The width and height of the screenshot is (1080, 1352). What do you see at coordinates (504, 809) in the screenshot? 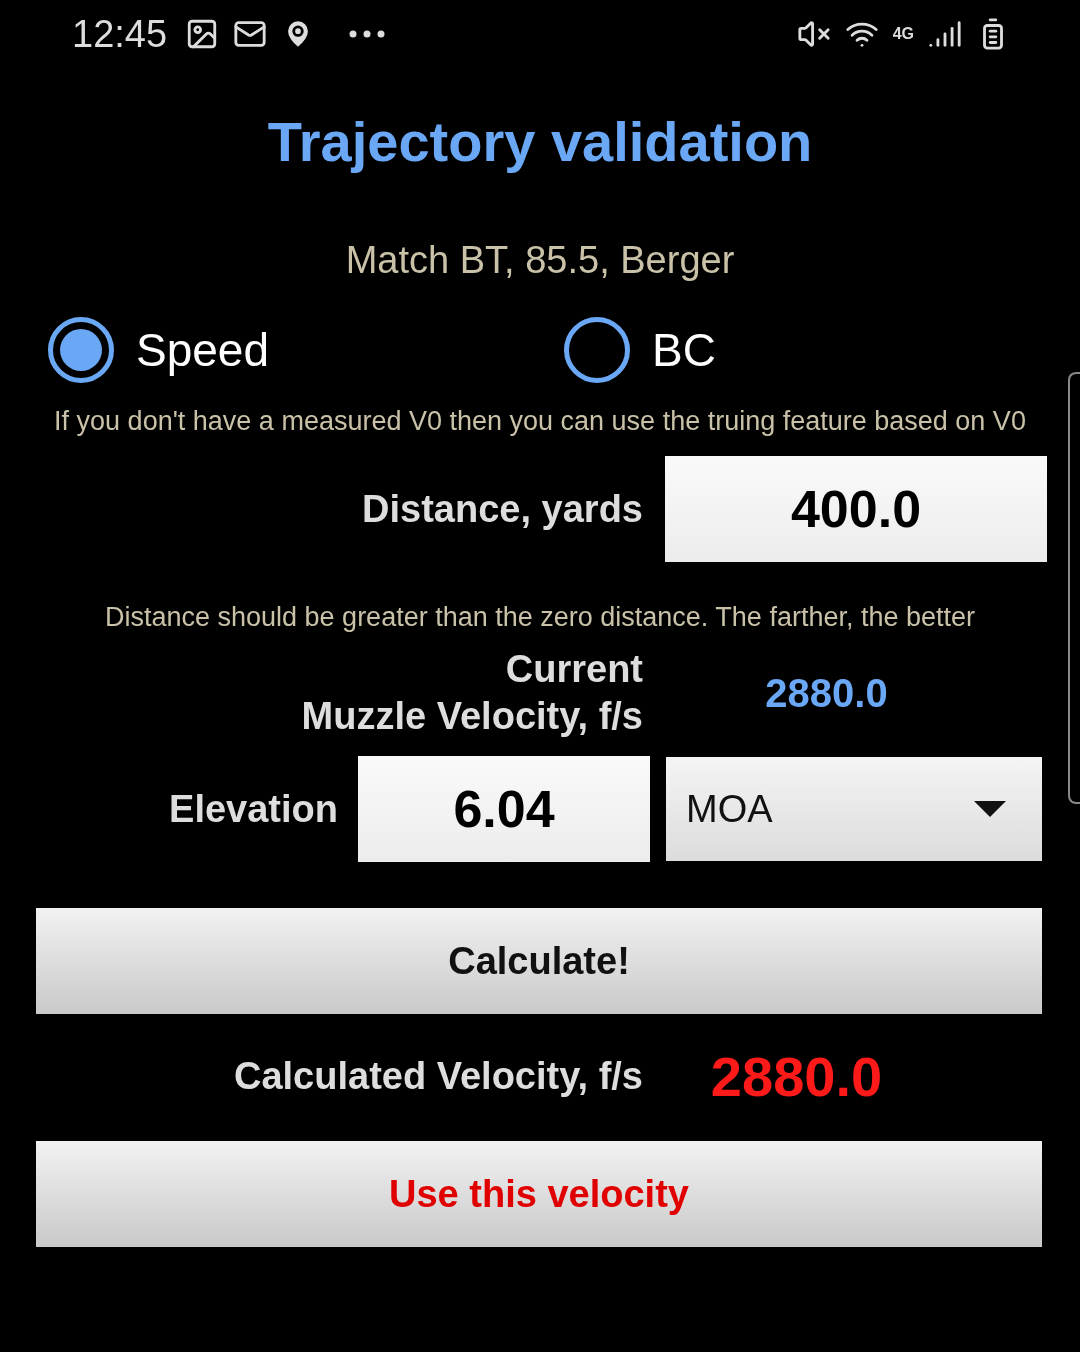
I see `elevation-field: 6.04` at bounding box center [504, 809].